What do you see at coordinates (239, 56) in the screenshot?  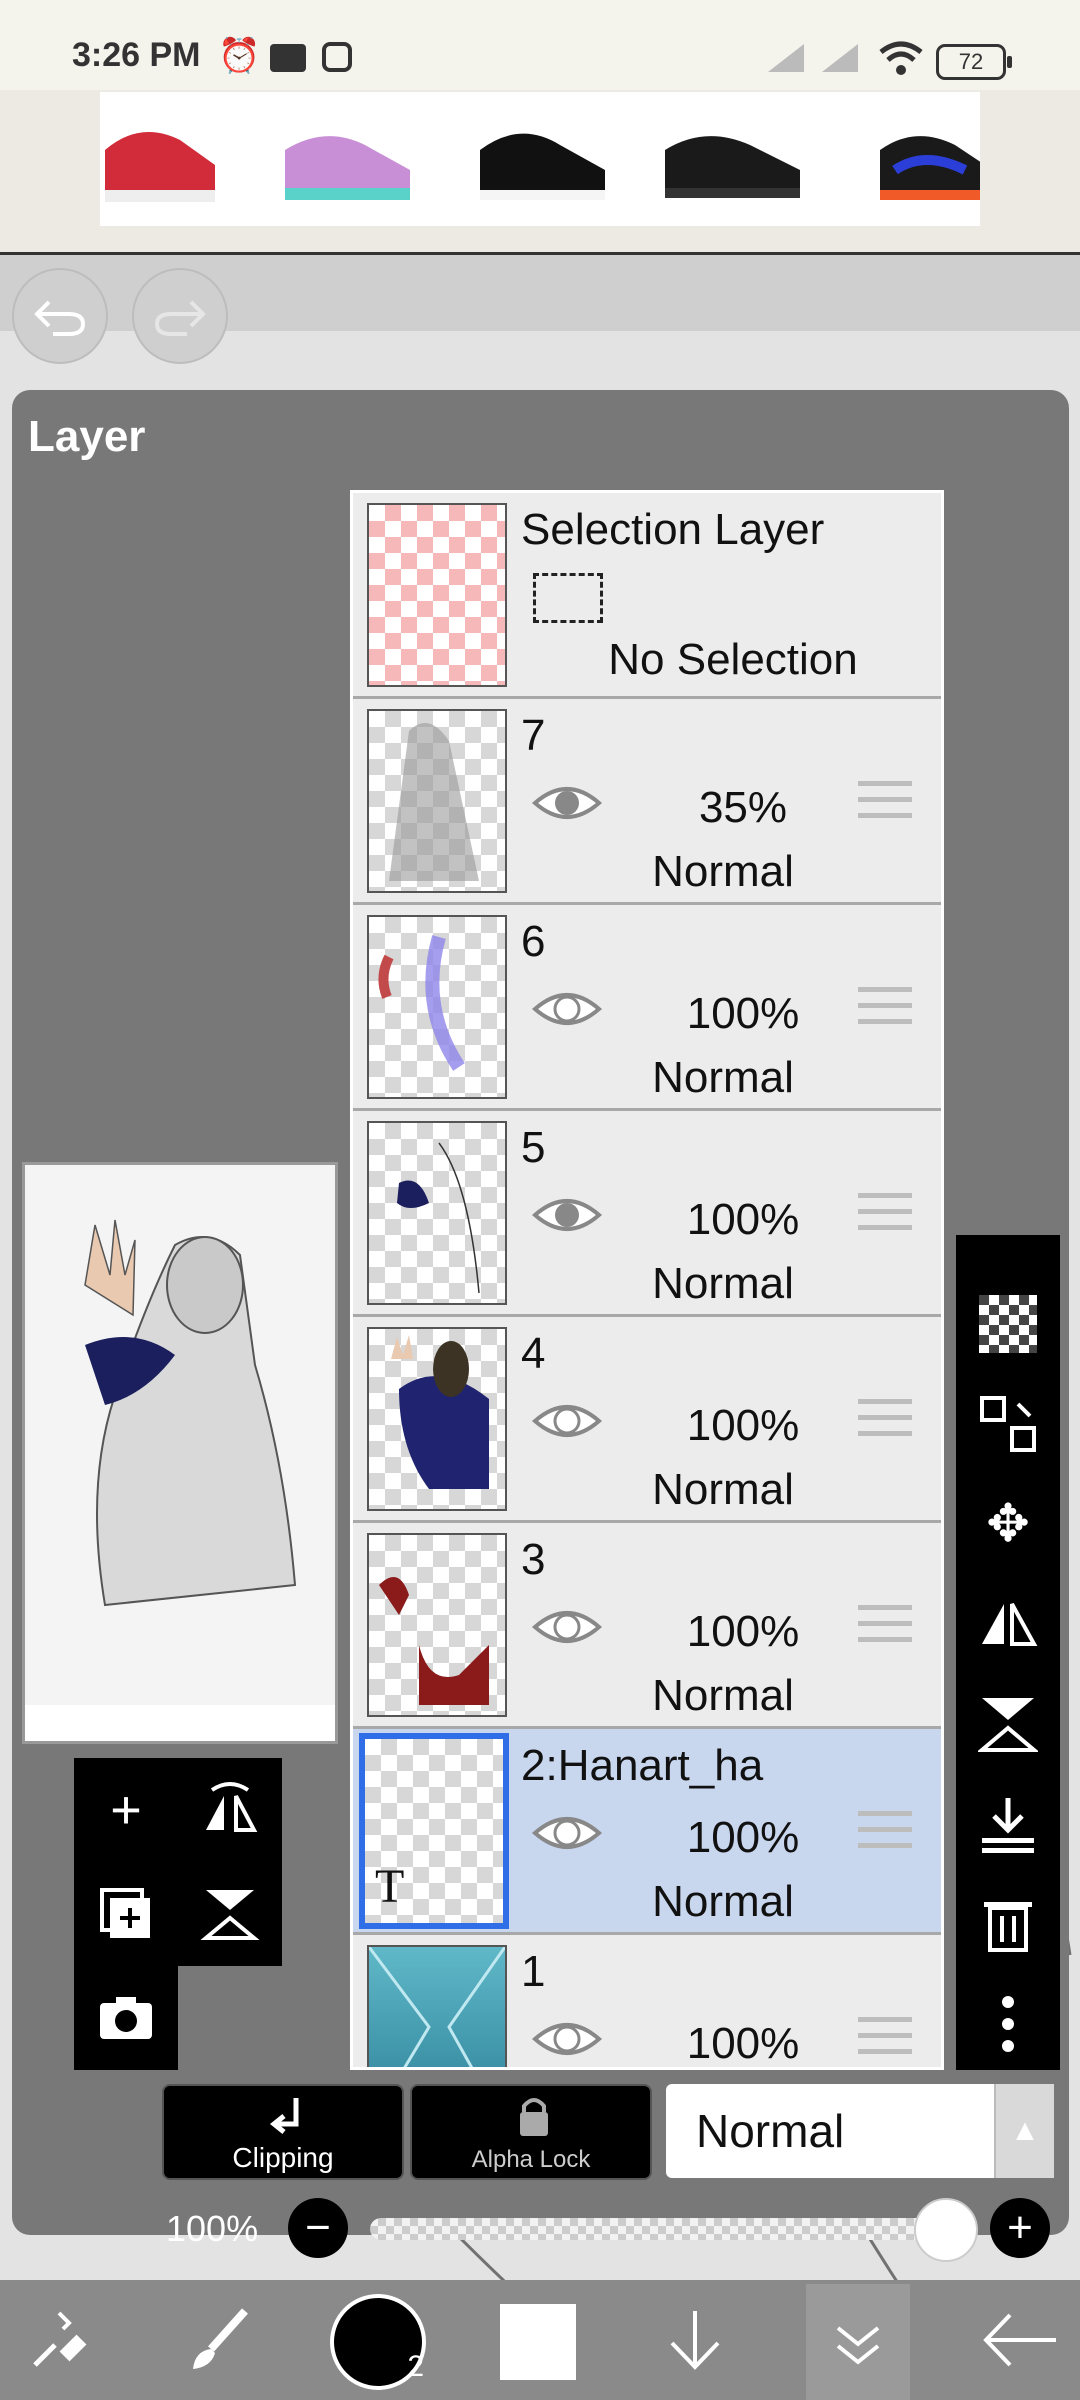 I see `alarm-icon: ⏰` at bounding box center [239, 56].